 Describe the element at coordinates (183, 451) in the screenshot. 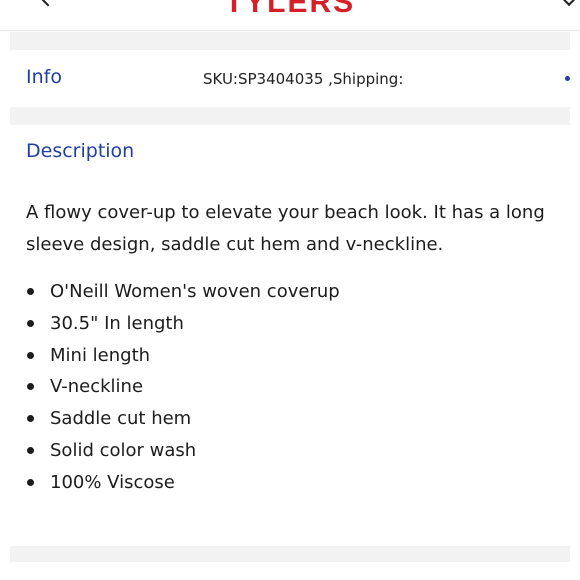

I see `feature-item: Solid color wash` at that location.